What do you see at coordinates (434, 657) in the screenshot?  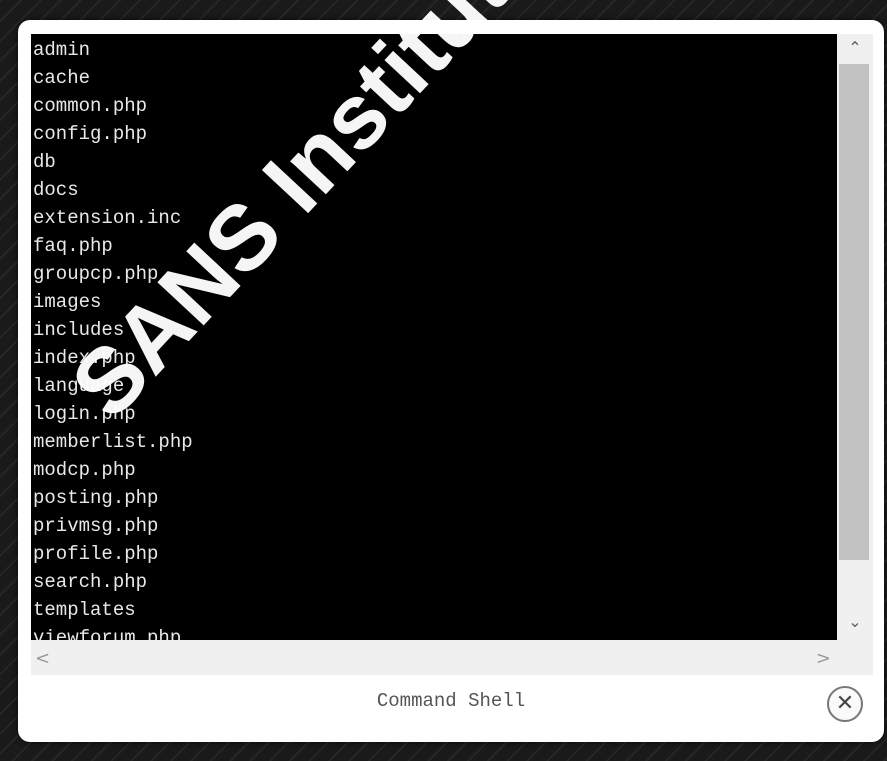 I see `horizontal-scrollbar: < >` at bounding box center [434, 657].